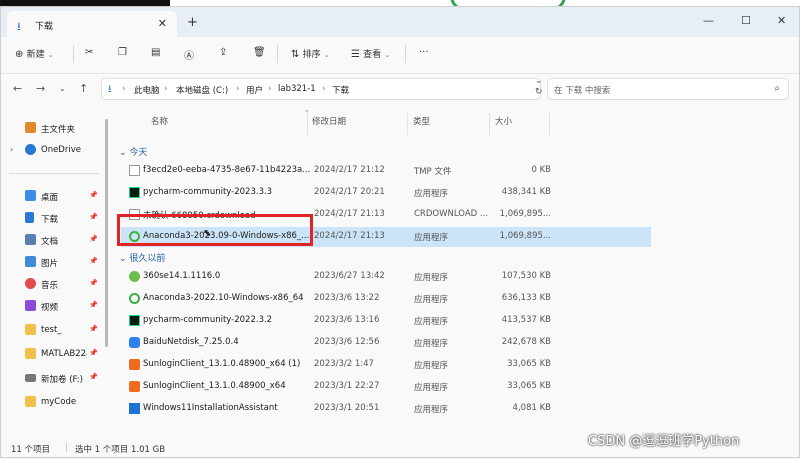  I want to click on forward-arrow-icon: →, so click(40, 88).